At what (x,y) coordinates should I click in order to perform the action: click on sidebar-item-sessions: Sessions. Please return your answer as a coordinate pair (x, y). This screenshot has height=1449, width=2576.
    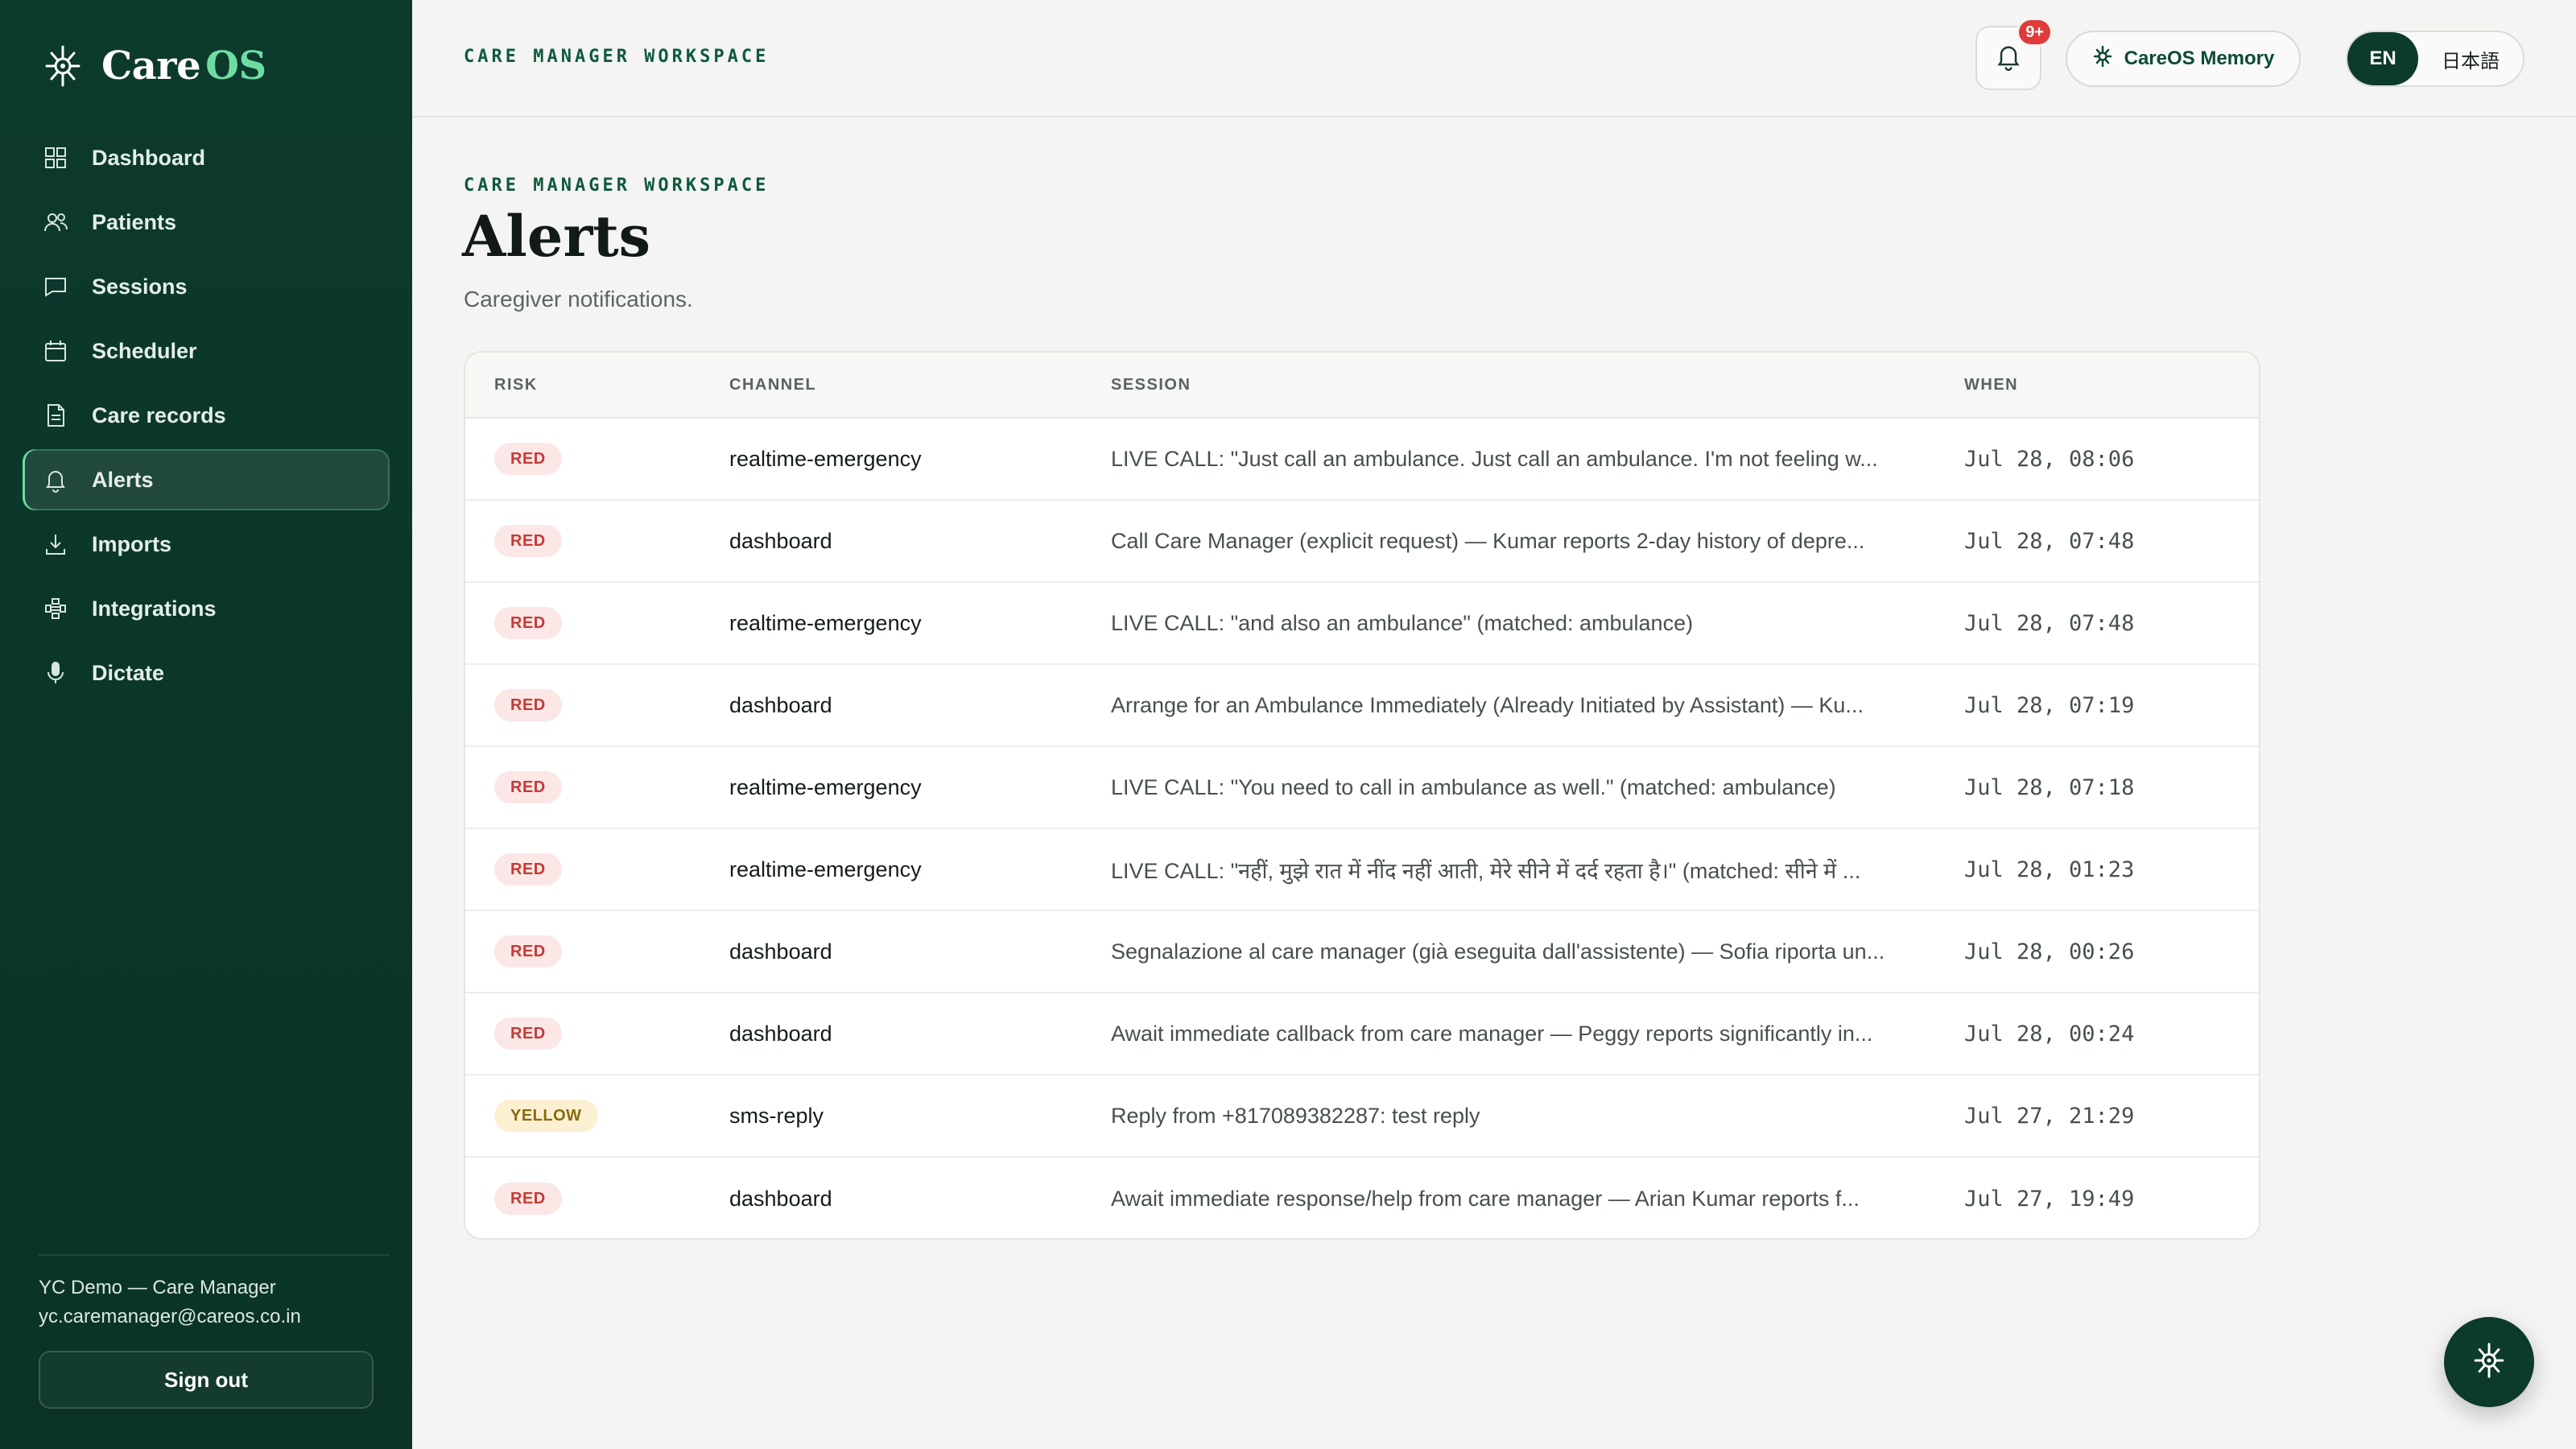
    Looking at the image, I should click on (206, 286).